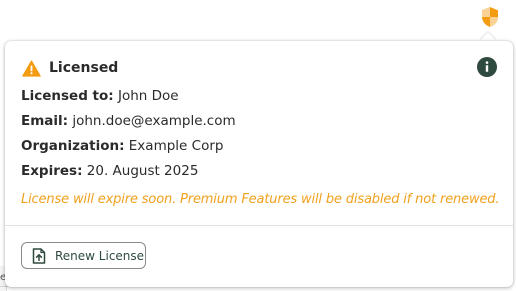 Image resolution: width=516 pixels, height=291 pixels. What do you see at coordinates (487, 67) in the screenshot?
I see `info-icon` at bounding box center [487, 67].